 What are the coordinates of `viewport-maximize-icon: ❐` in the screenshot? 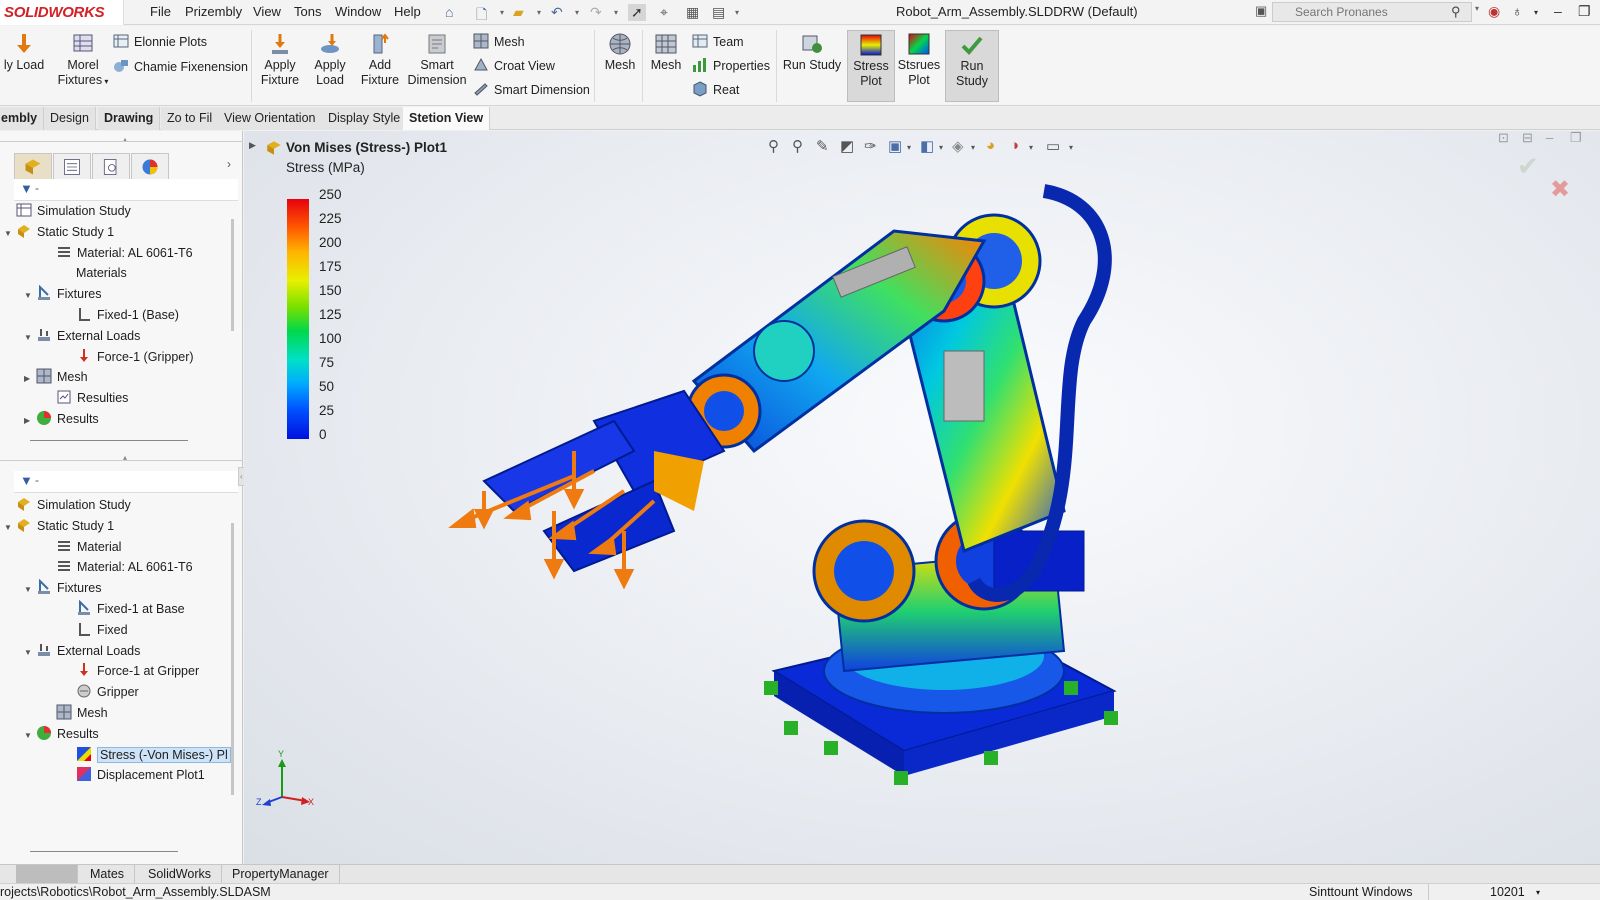 It's located at (1576, 138).